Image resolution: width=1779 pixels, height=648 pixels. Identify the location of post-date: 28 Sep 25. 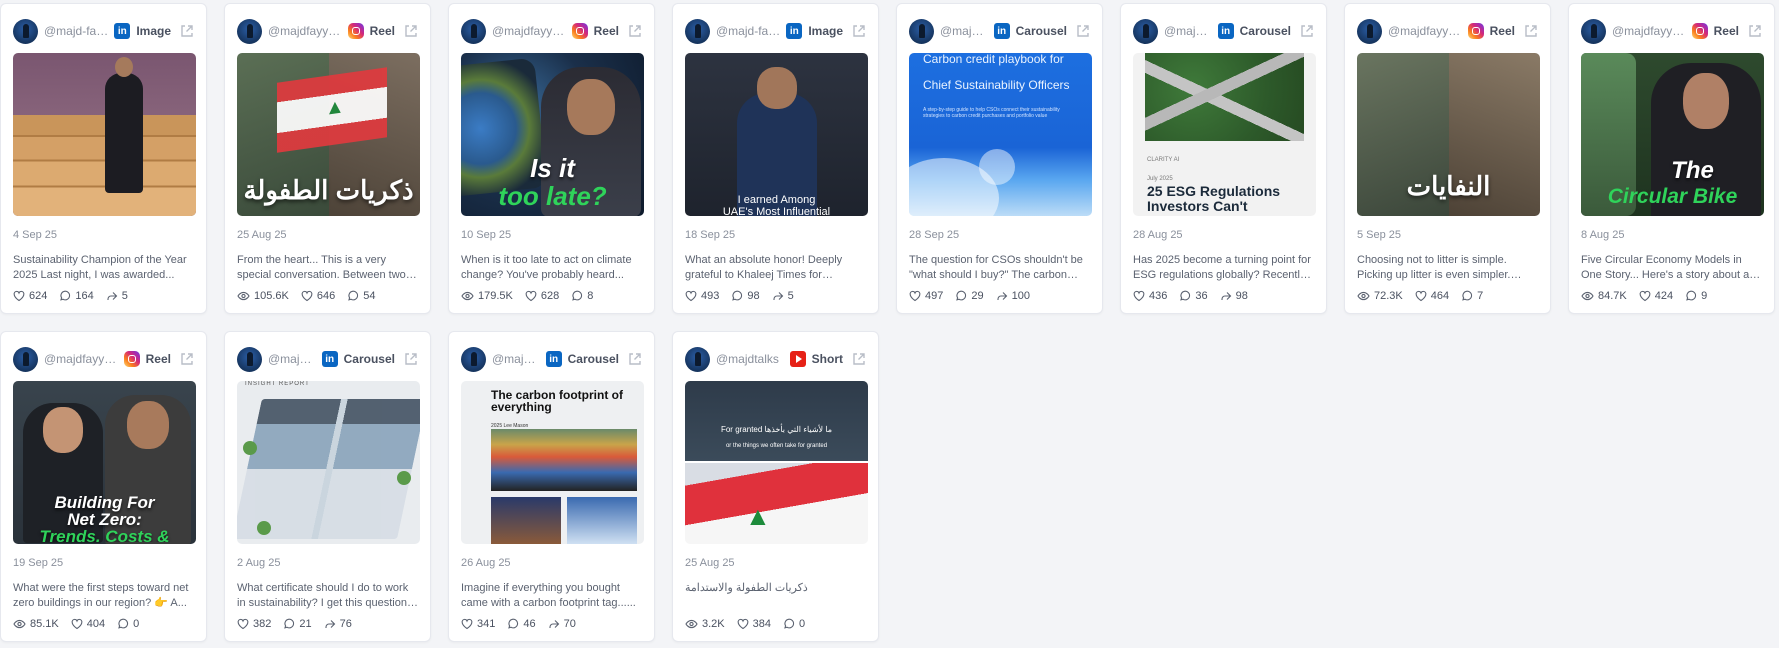
(934, 235).